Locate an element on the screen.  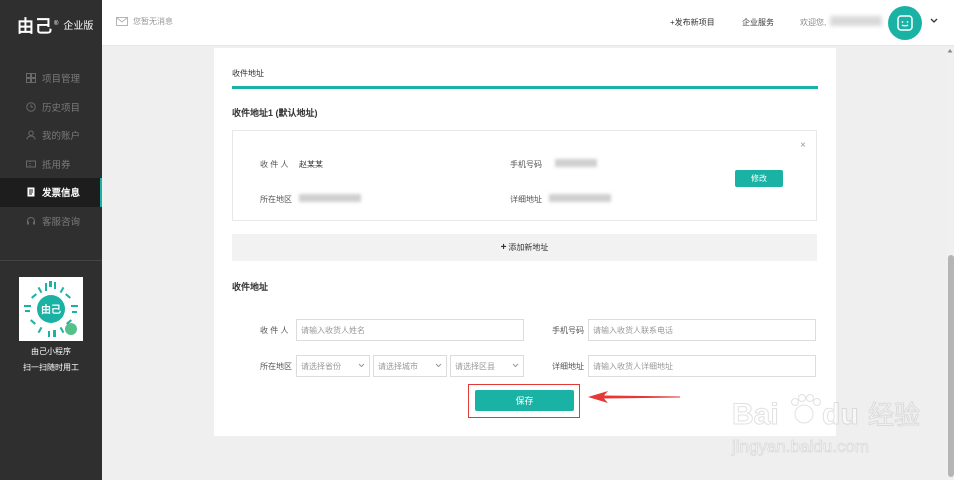
sidebar-item-label: 项目管理 is located at coordinates (61, 80).